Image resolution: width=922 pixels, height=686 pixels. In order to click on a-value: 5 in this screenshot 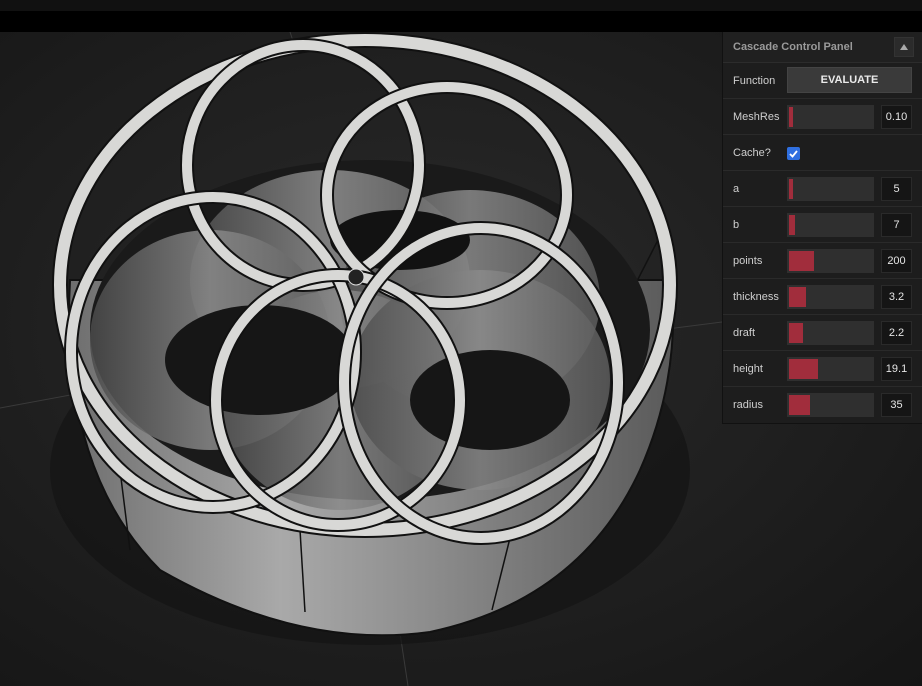, I will do `click(896, 189)`.